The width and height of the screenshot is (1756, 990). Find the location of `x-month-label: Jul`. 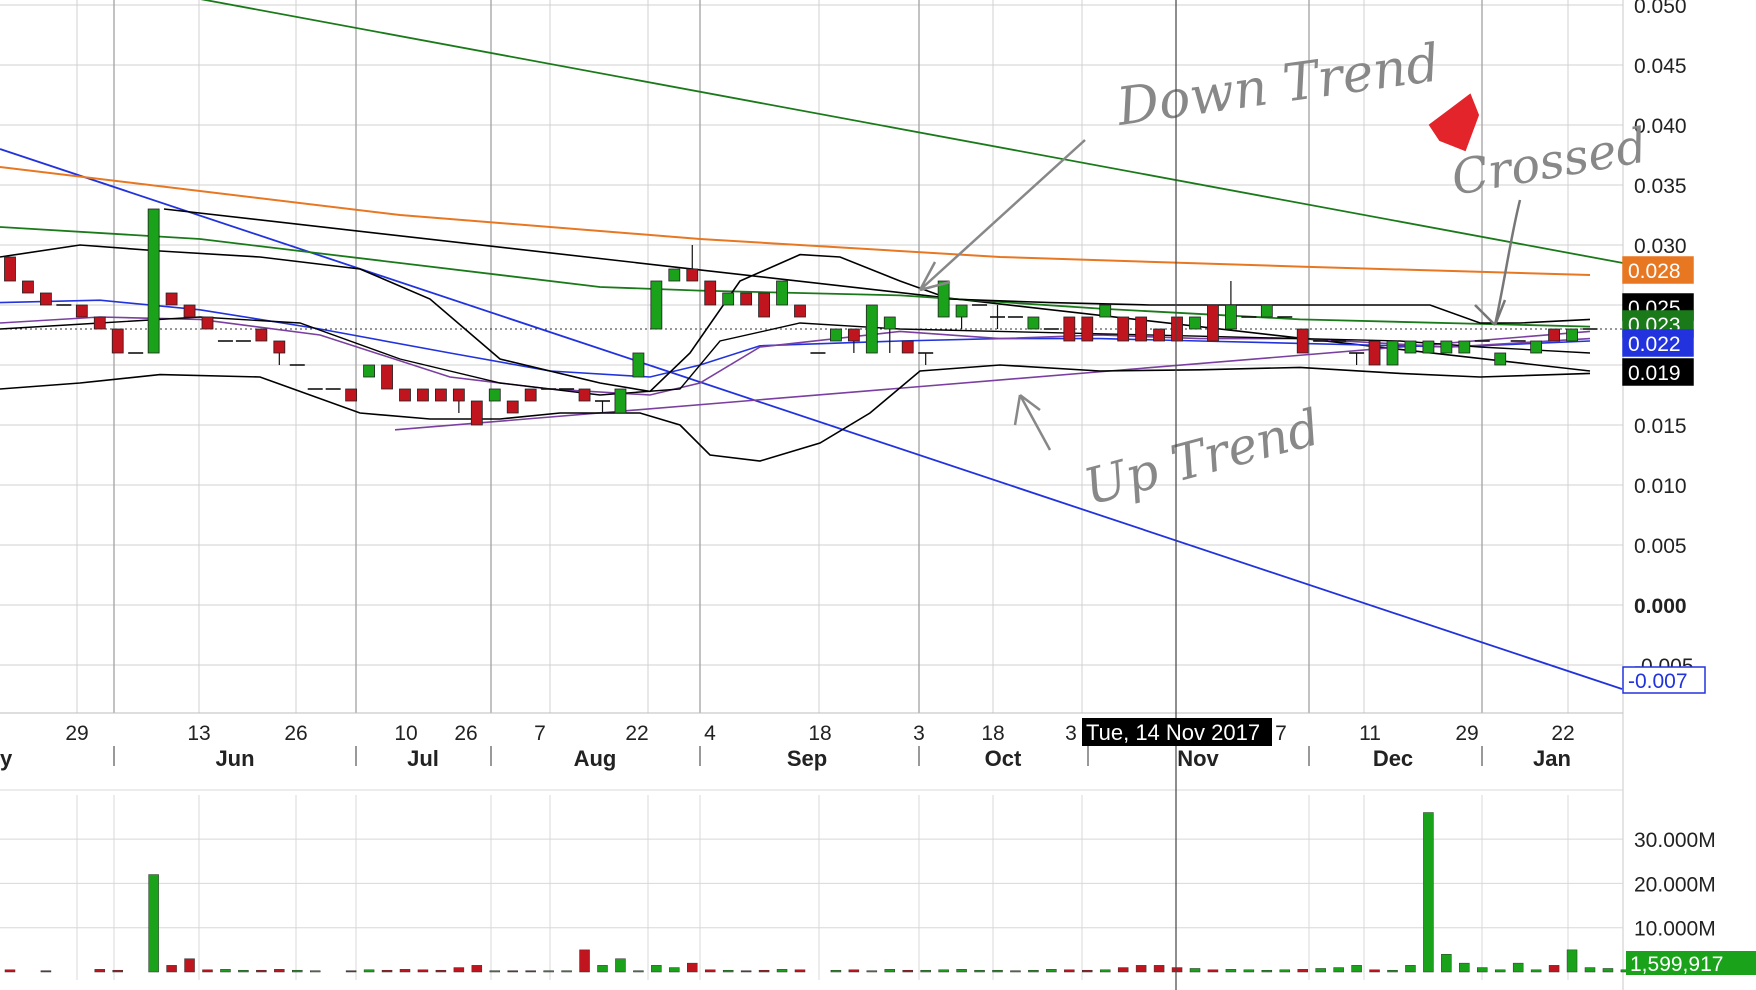

x-month-label: Jul is located at coordinates (423, 758).